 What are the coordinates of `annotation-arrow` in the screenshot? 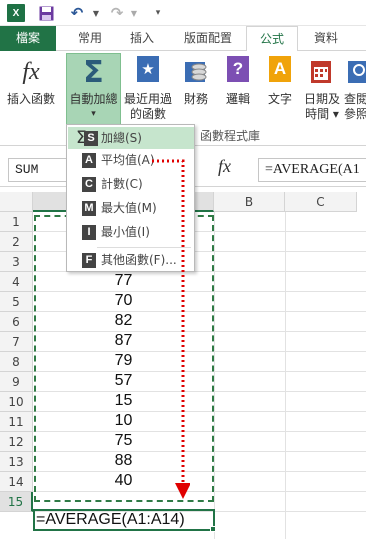 It's located at (171, 329).